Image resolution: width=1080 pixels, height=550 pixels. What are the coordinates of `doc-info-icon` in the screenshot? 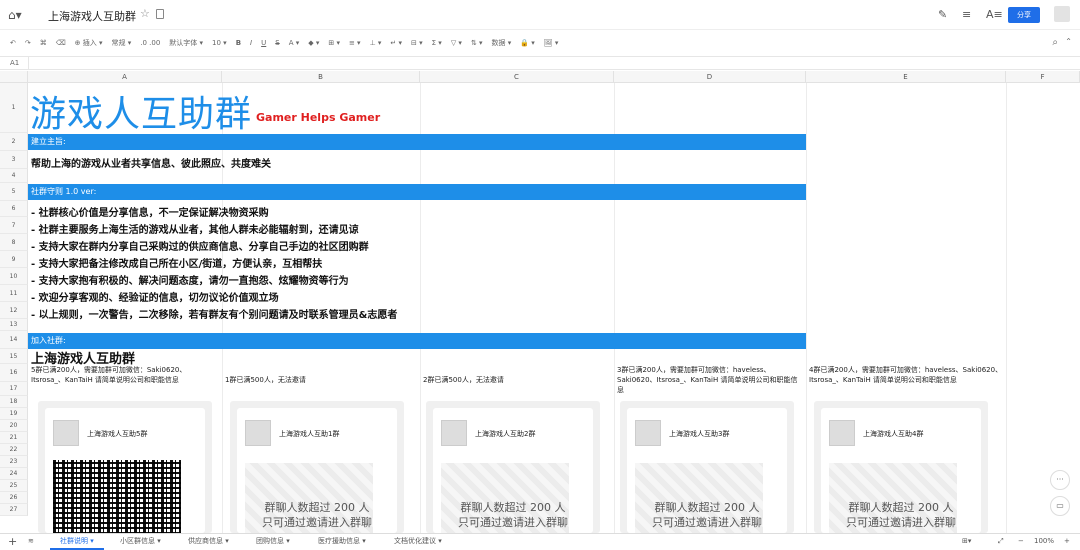 It's located at (160, 14).